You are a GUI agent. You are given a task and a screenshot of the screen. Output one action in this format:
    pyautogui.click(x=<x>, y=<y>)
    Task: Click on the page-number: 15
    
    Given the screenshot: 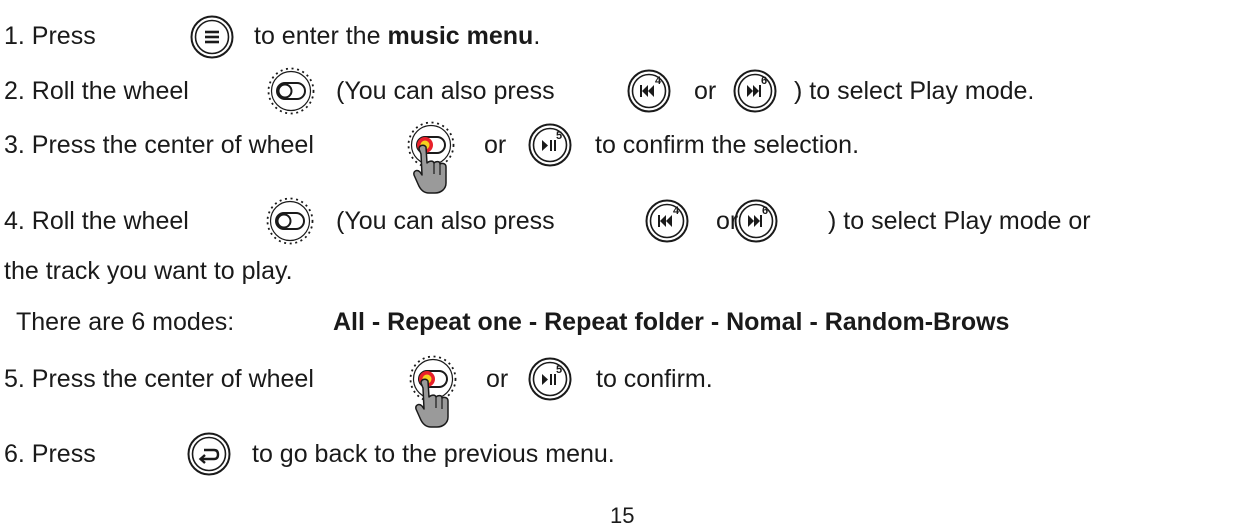 What is the action you would take?
    pyautogui.click(x=622, y=515)
    